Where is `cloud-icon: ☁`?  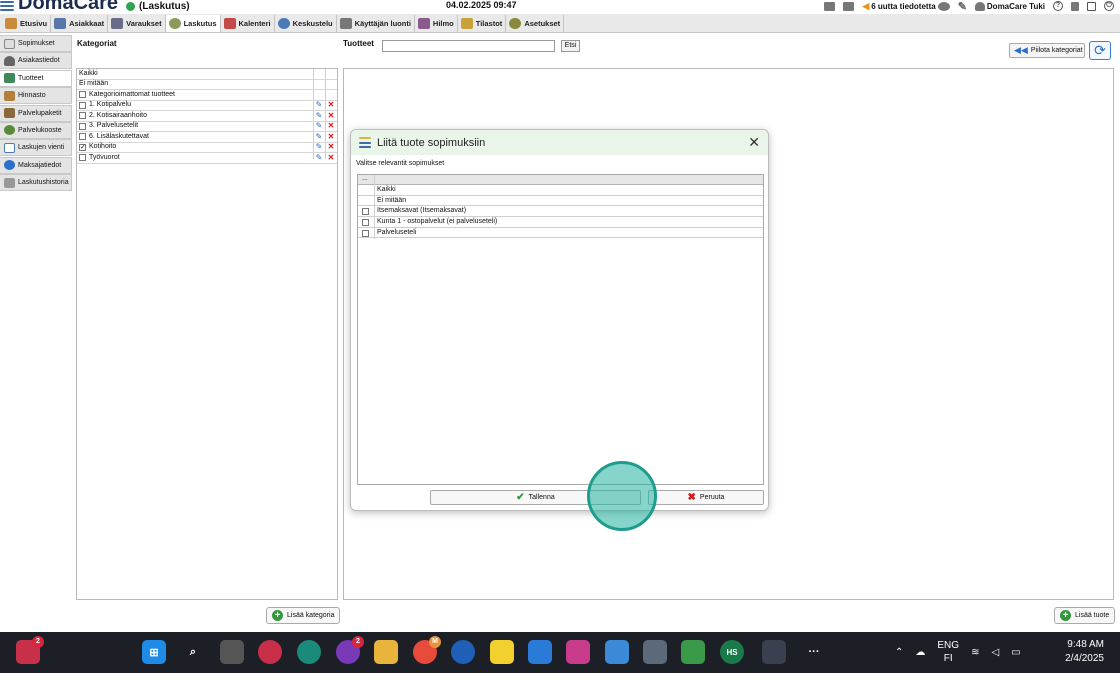
cloud-icon: ☁ is located at coordinates (920, 652).